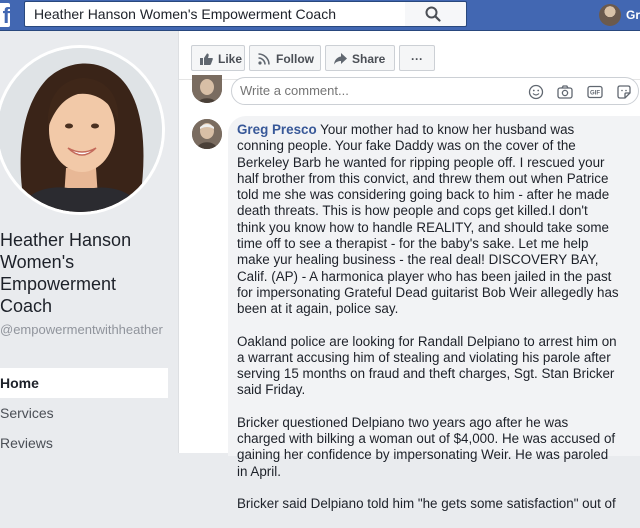 This screenshot has width=640, height=528. What do you see at coordinates (610, 15) in the screenshot?
I see `user-avatar` at bounding box center [610, 15].